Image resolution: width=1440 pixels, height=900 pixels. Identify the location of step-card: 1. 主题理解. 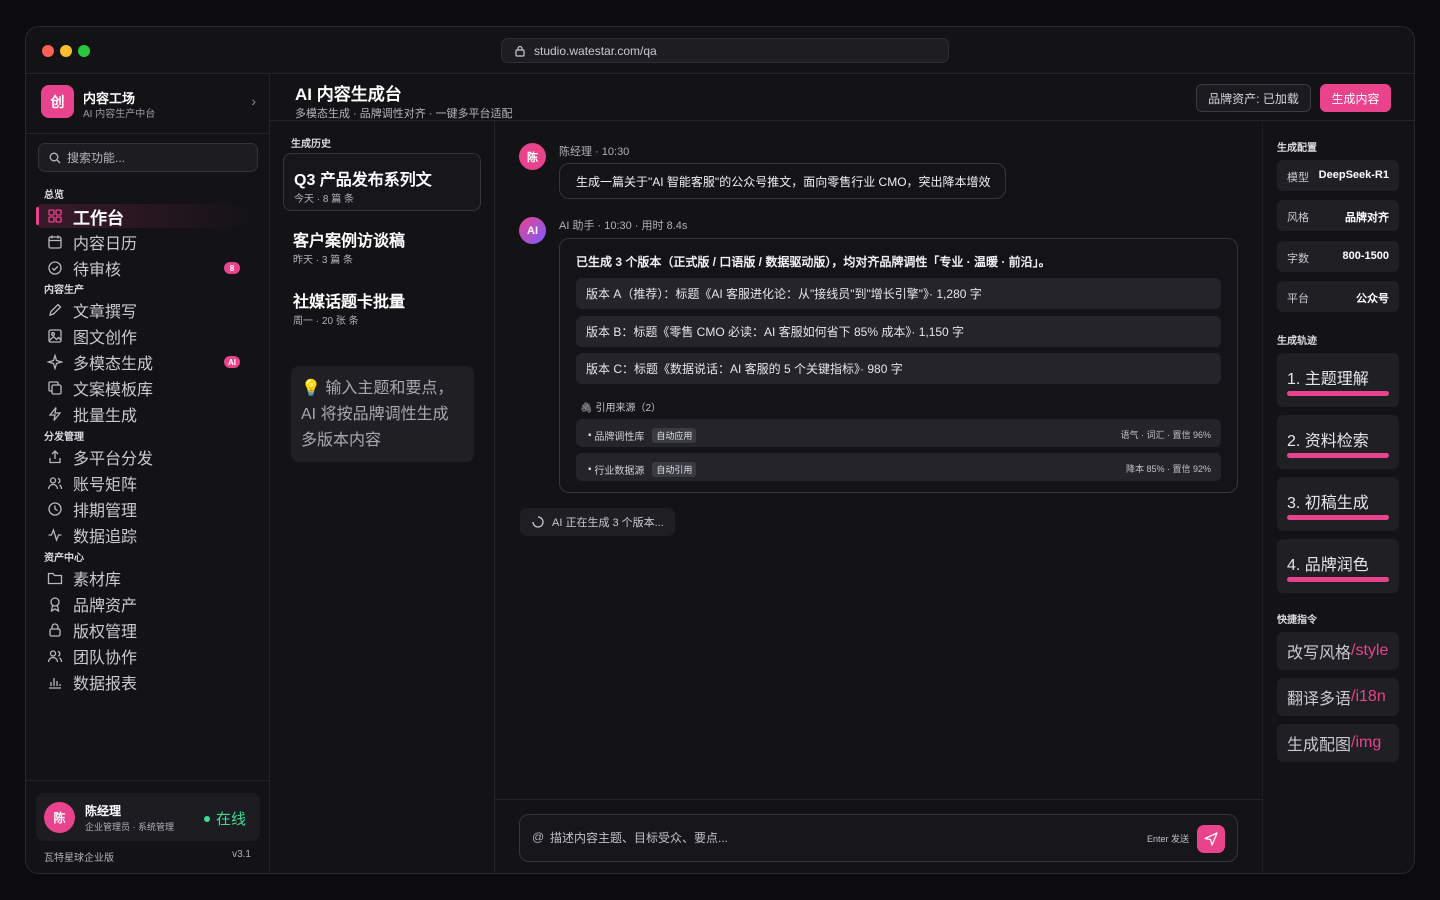
(1338, 380).